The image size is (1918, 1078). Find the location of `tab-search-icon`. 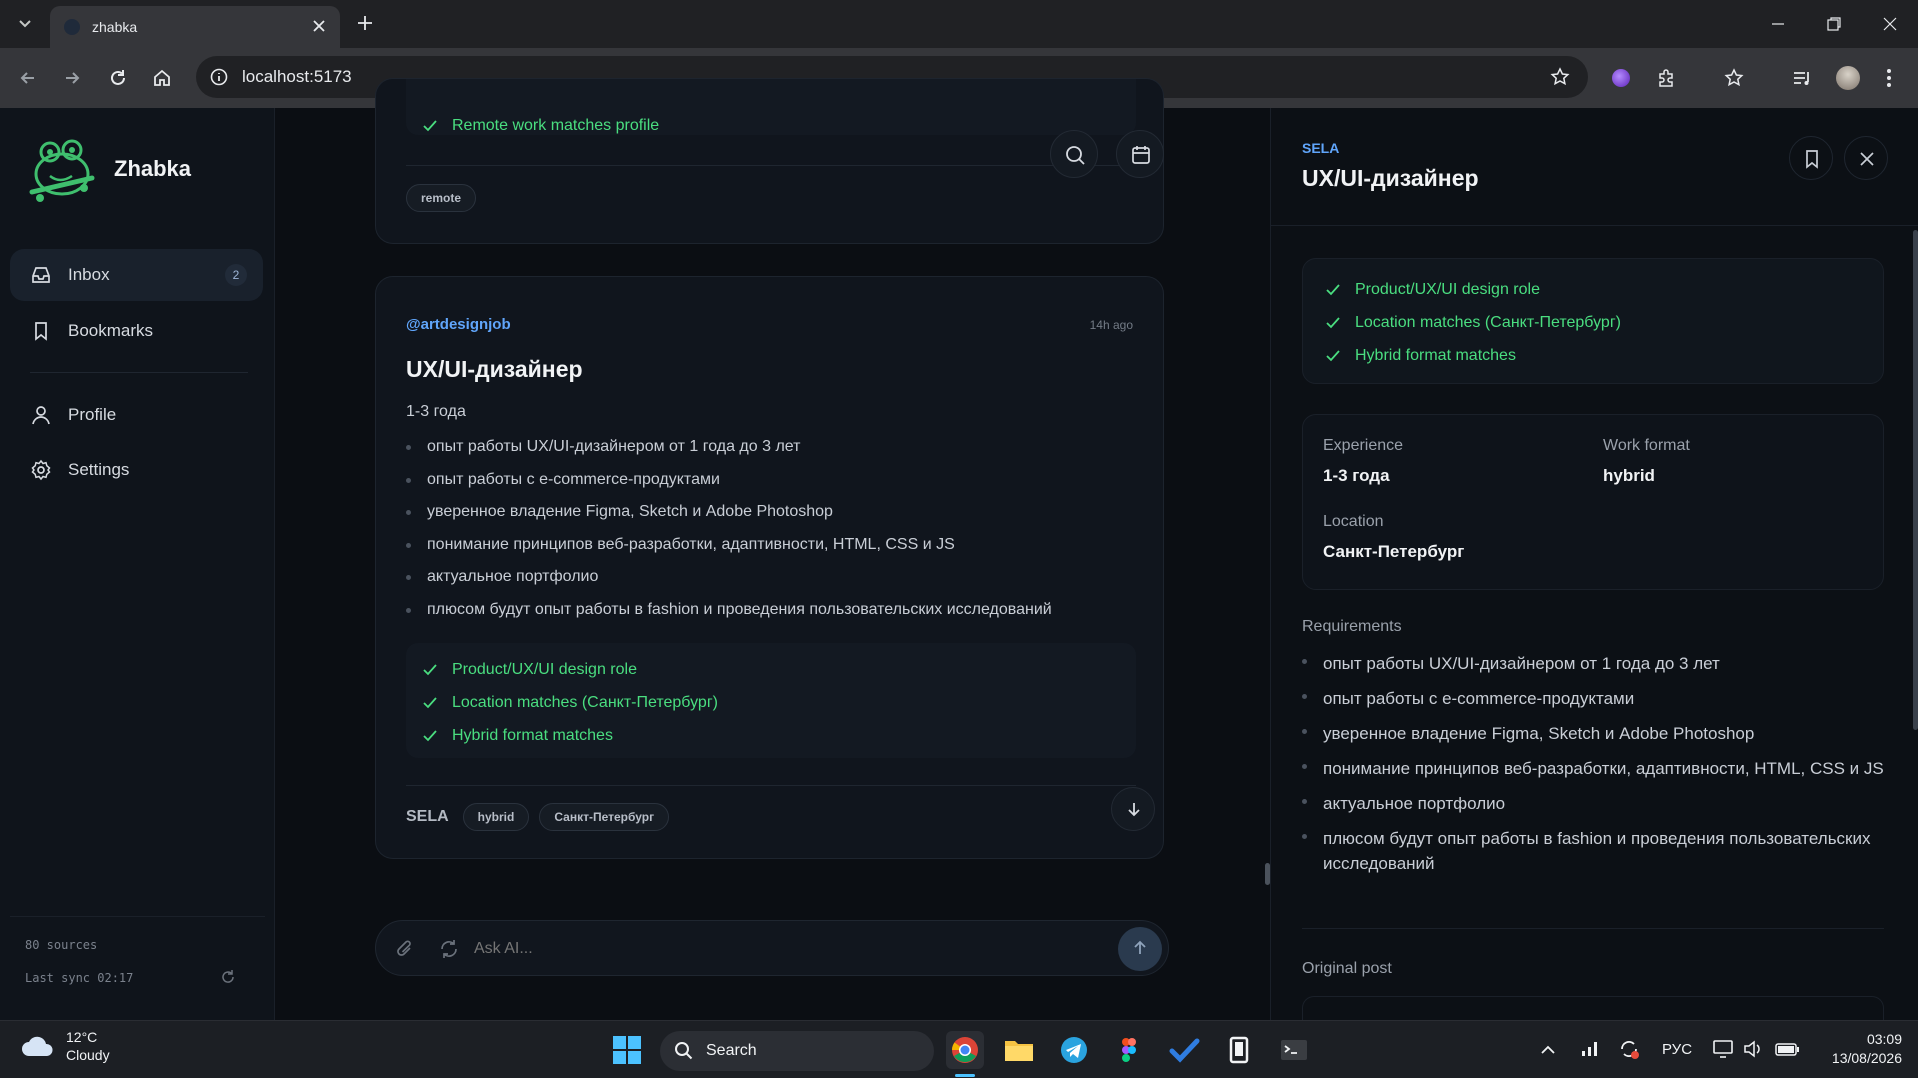

tab-search-icon is located at coordinates (25, 23).